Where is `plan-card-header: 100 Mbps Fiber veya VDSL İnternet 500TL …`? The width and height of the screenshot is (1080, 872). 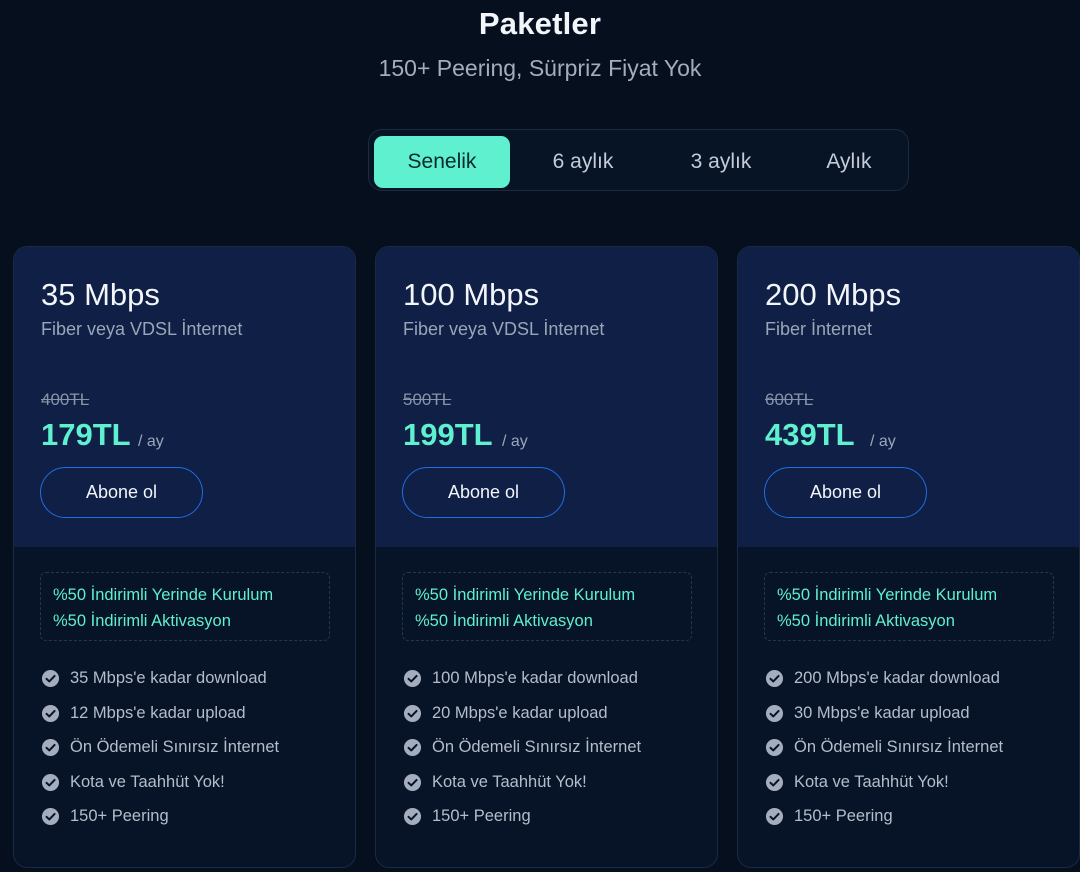
plan-card-header: 100 Mbps Fiber veya VDSL İnternet 500TL … is located at coordinates (546, 397).